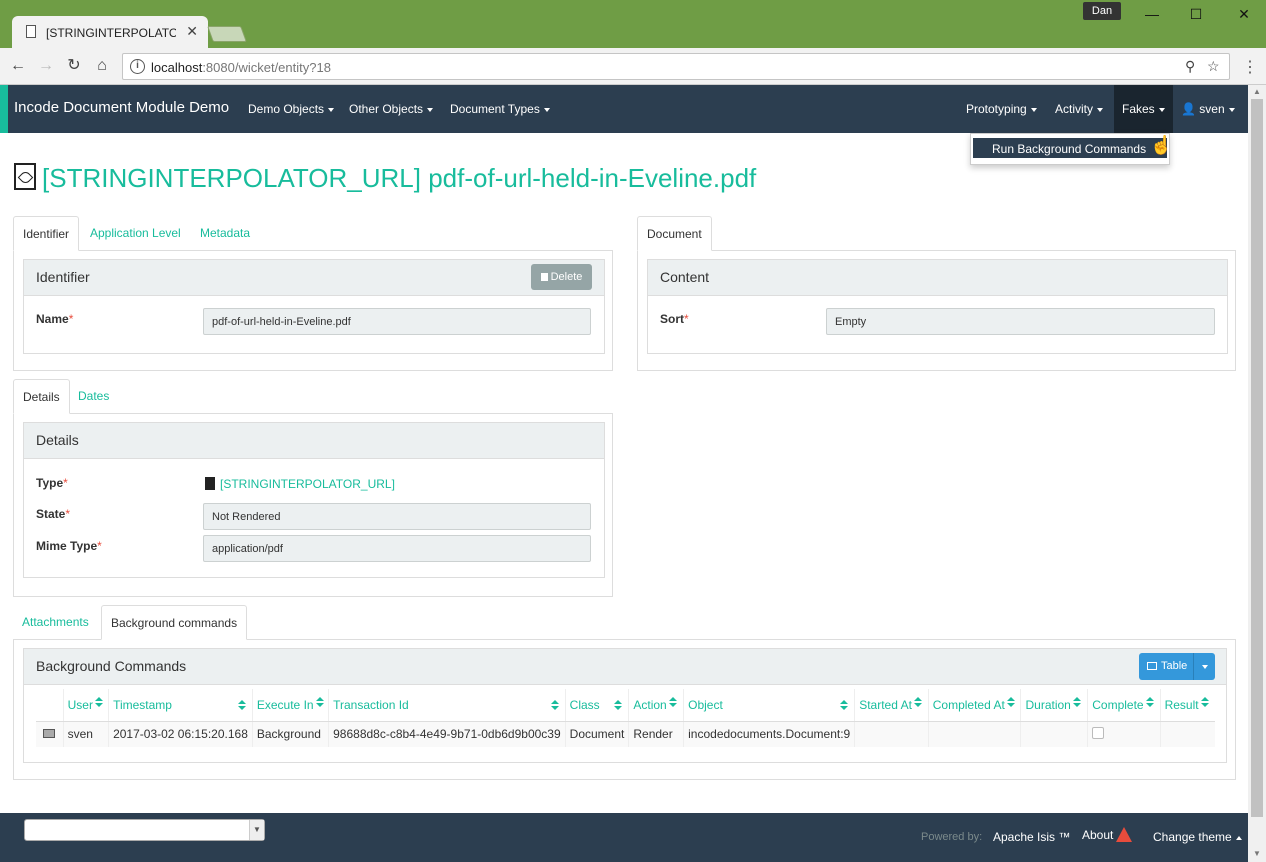  What do you see at coordinates (500, 109) in the screenshot?
I see `menu-document-types: Document Types` at bounding box center [500, 109].